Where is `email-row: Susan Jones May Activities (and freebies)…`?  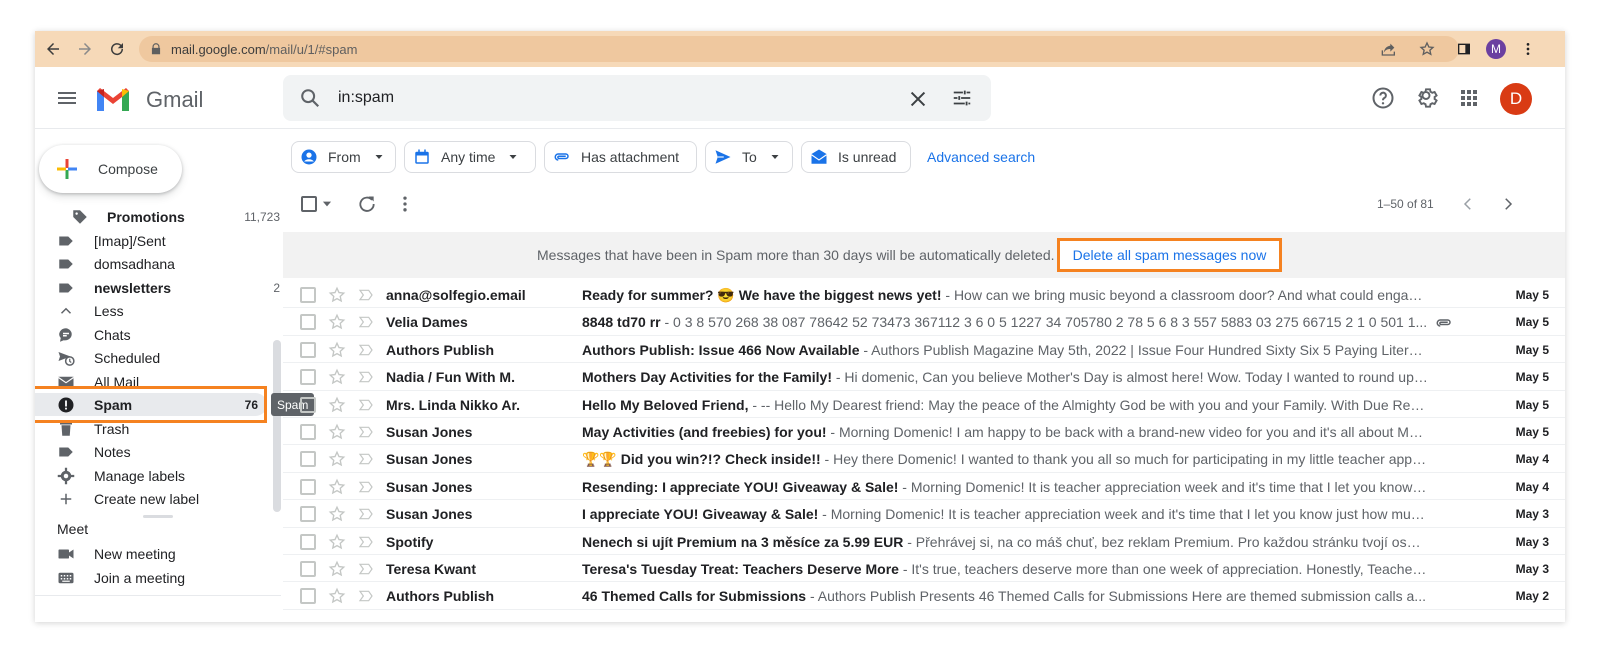 email-row: Susan Jones May Activities (and freebies)… is located at coordinates (924, 432).